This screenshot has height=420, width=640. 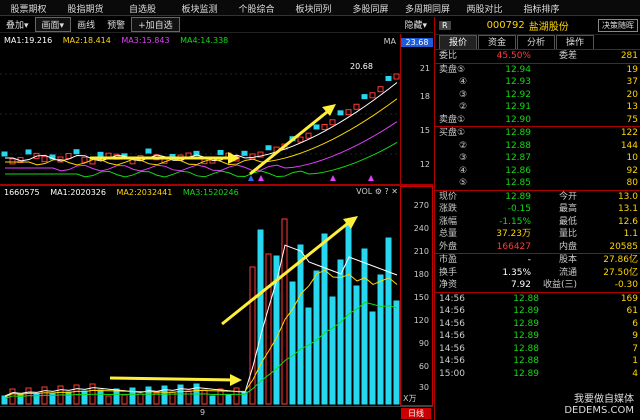 I want to click on overlay-button: 叠加▾, so click(x=17, y=24).